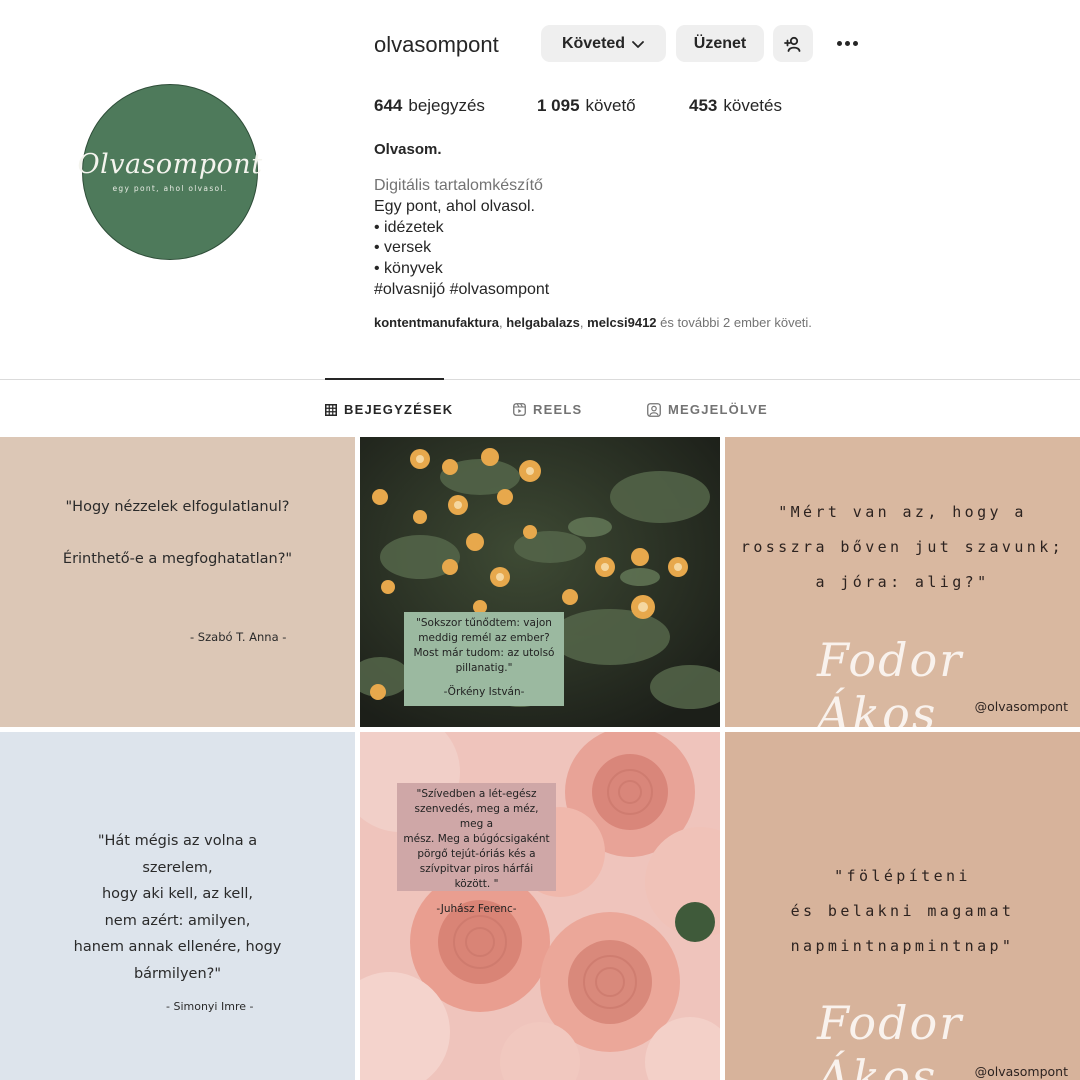  I want to click on quote-text: napmintnapmintnap", so click(902, 946).